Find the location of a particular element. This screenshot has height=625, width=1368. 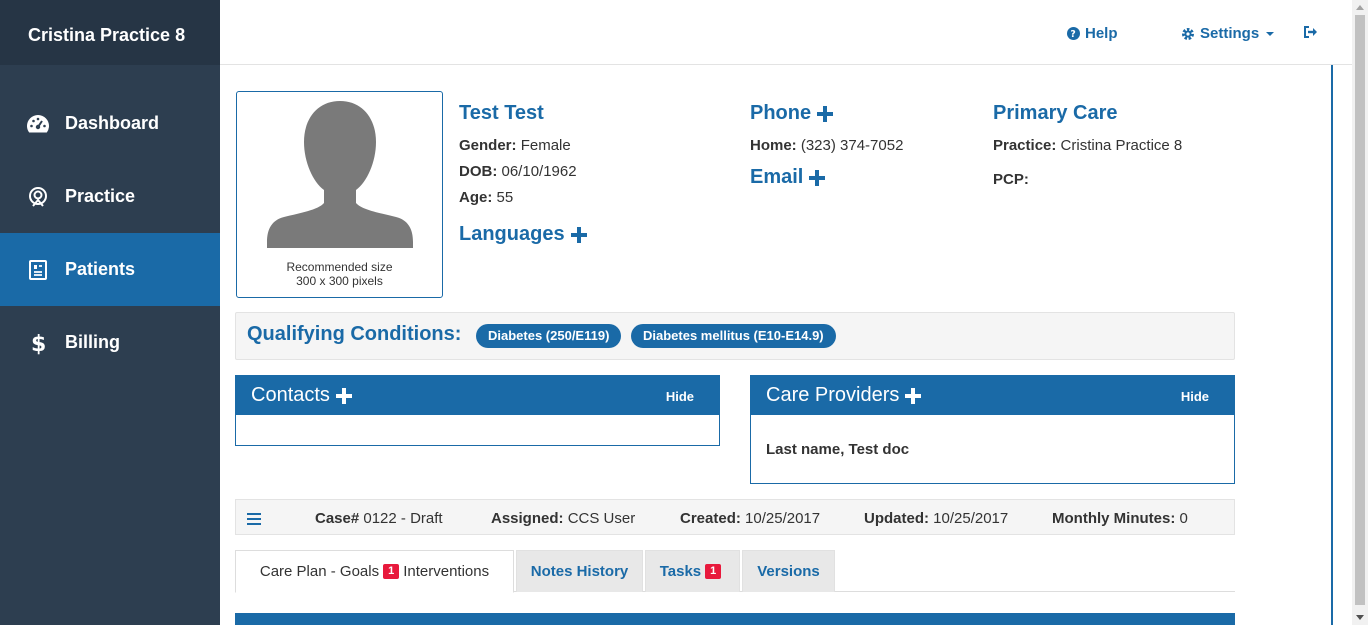

add-care-provider-button is located at coordinates (913, 395).